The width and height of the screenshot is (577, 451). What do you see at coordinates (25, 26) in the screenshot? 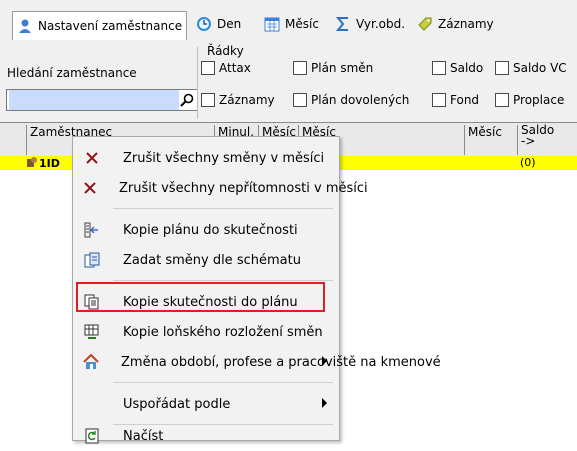
I see `user-icon` at bounding box center [25, 26].